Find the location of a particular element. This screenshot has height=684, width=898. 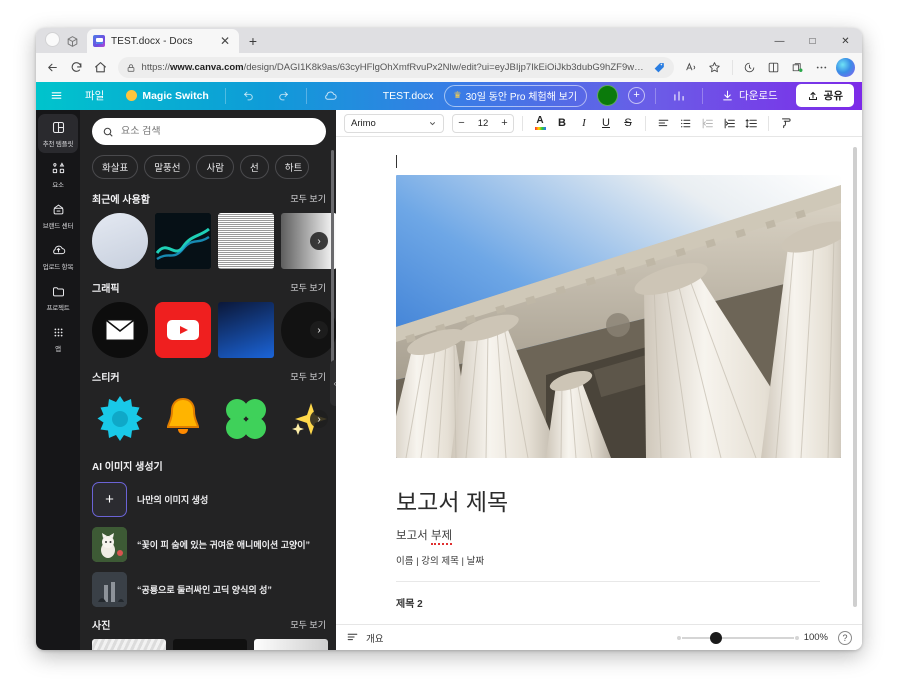

document-heading-2: 제목 2 is located at coordinates (608, 602).